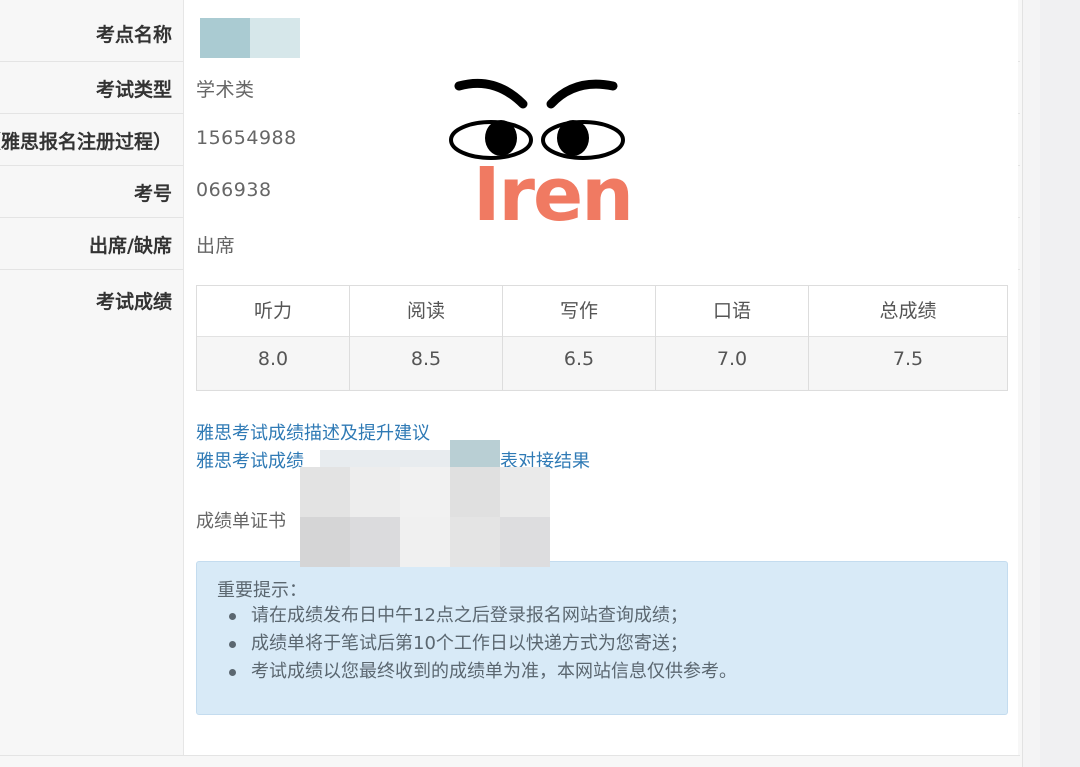  I want to click on score-value-writing: 6.5, so click(579, 363).